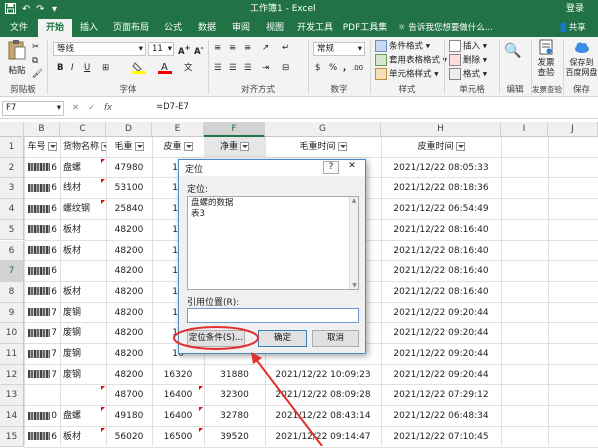  What do you see at coordinates (83, 188) in the screenshot?
I see `cell-c-3: 线材` at bounding box center [83, 188].